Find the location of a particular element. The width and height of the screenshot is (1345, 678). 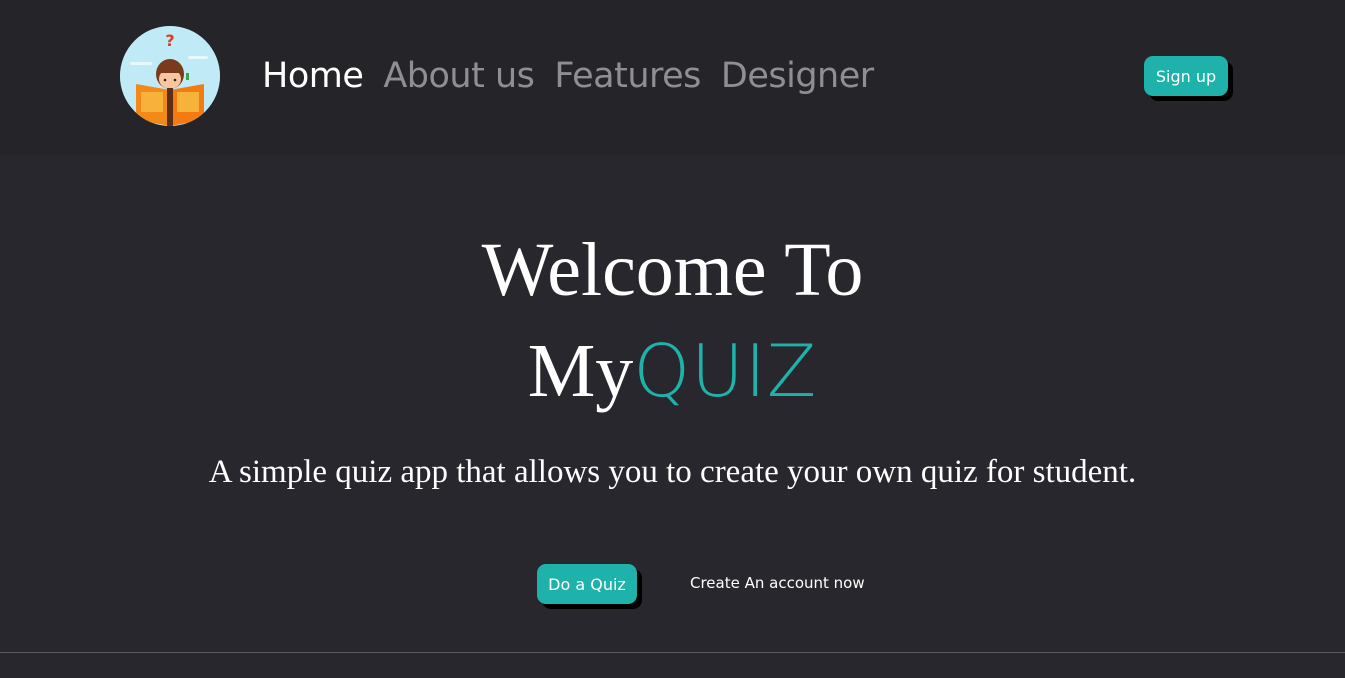

nav-about-us: About us is located at coordinates (459, 76).